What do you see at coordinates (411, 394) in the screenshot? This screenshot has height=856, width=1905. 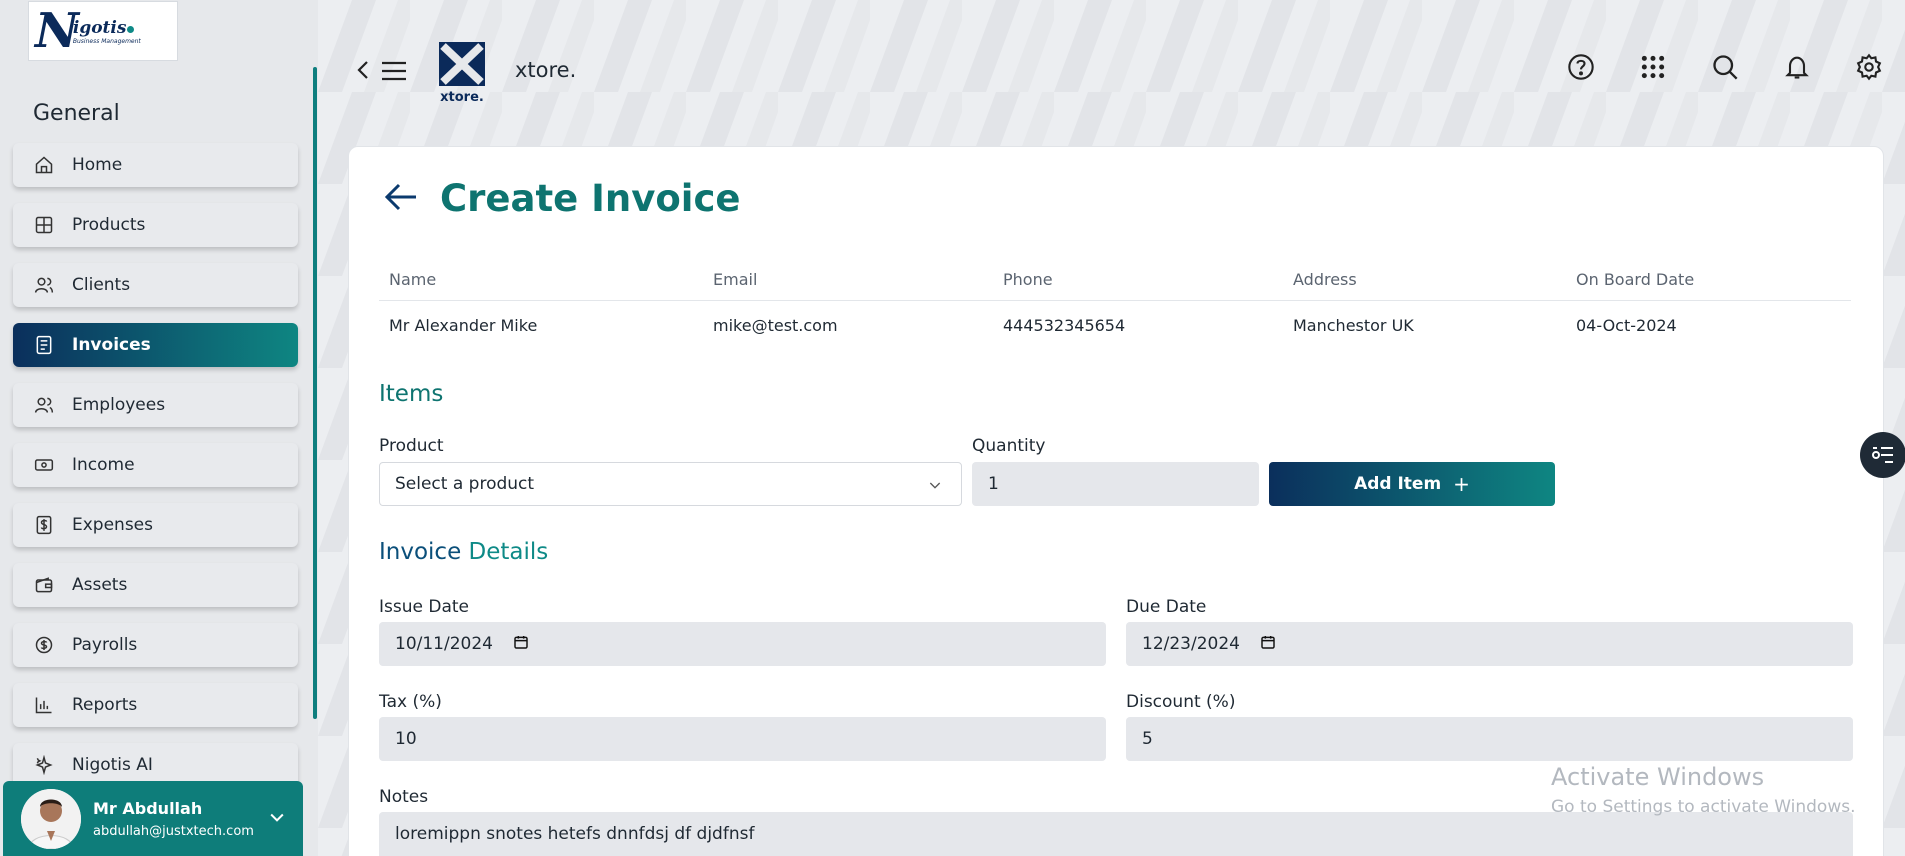 I see `items-section-title: Items` at bounding box center [411, 394].